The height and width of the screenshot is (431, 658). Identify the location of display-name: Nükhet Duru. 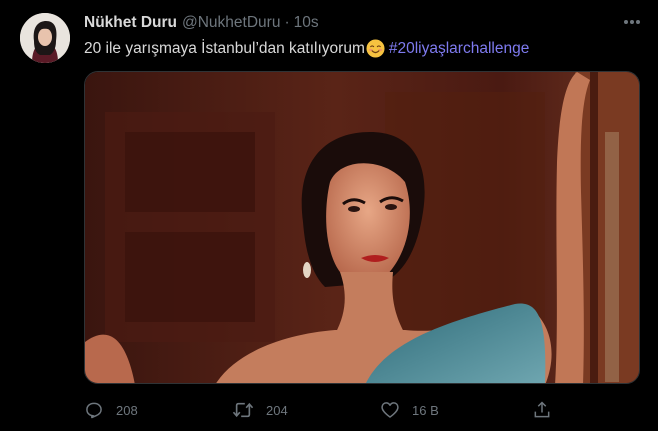
(130, 23).